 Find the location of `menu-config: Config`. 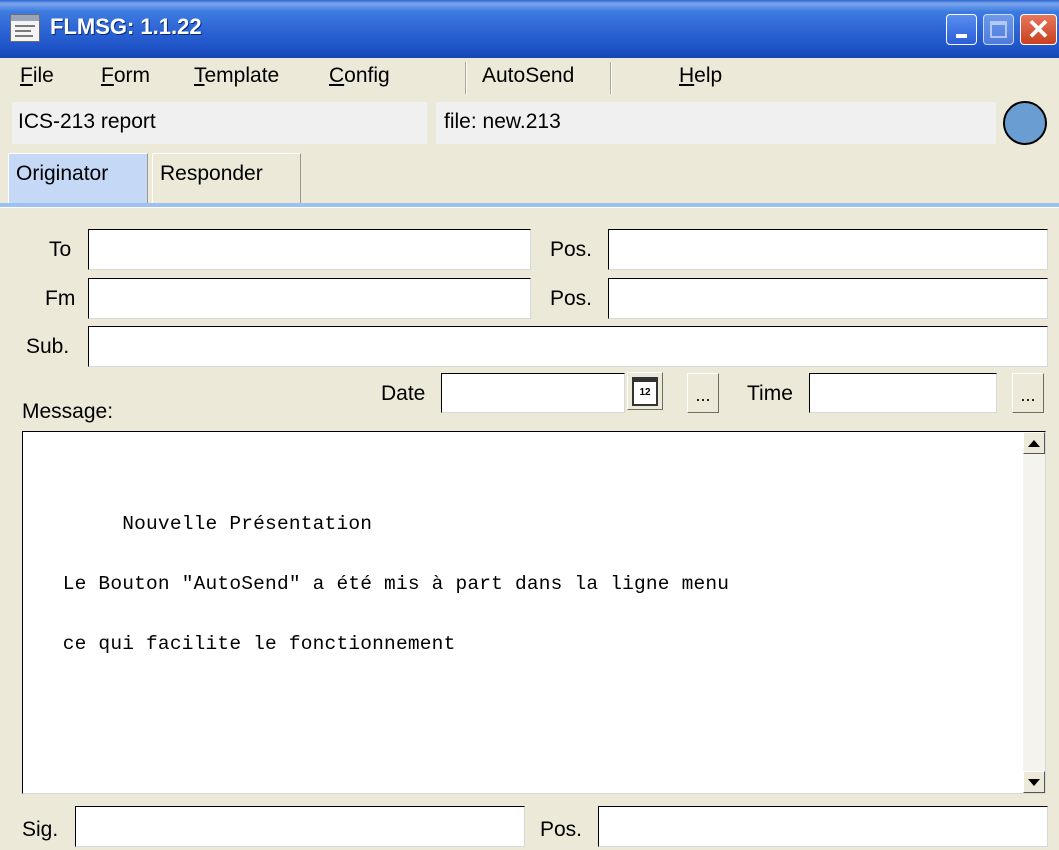

menu-config: Config is located at coordinates (359, 76).